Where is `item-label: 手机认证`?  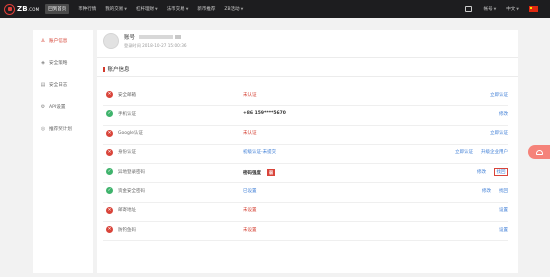 item-label: 手机认证 is located at coordinates (127, 114).